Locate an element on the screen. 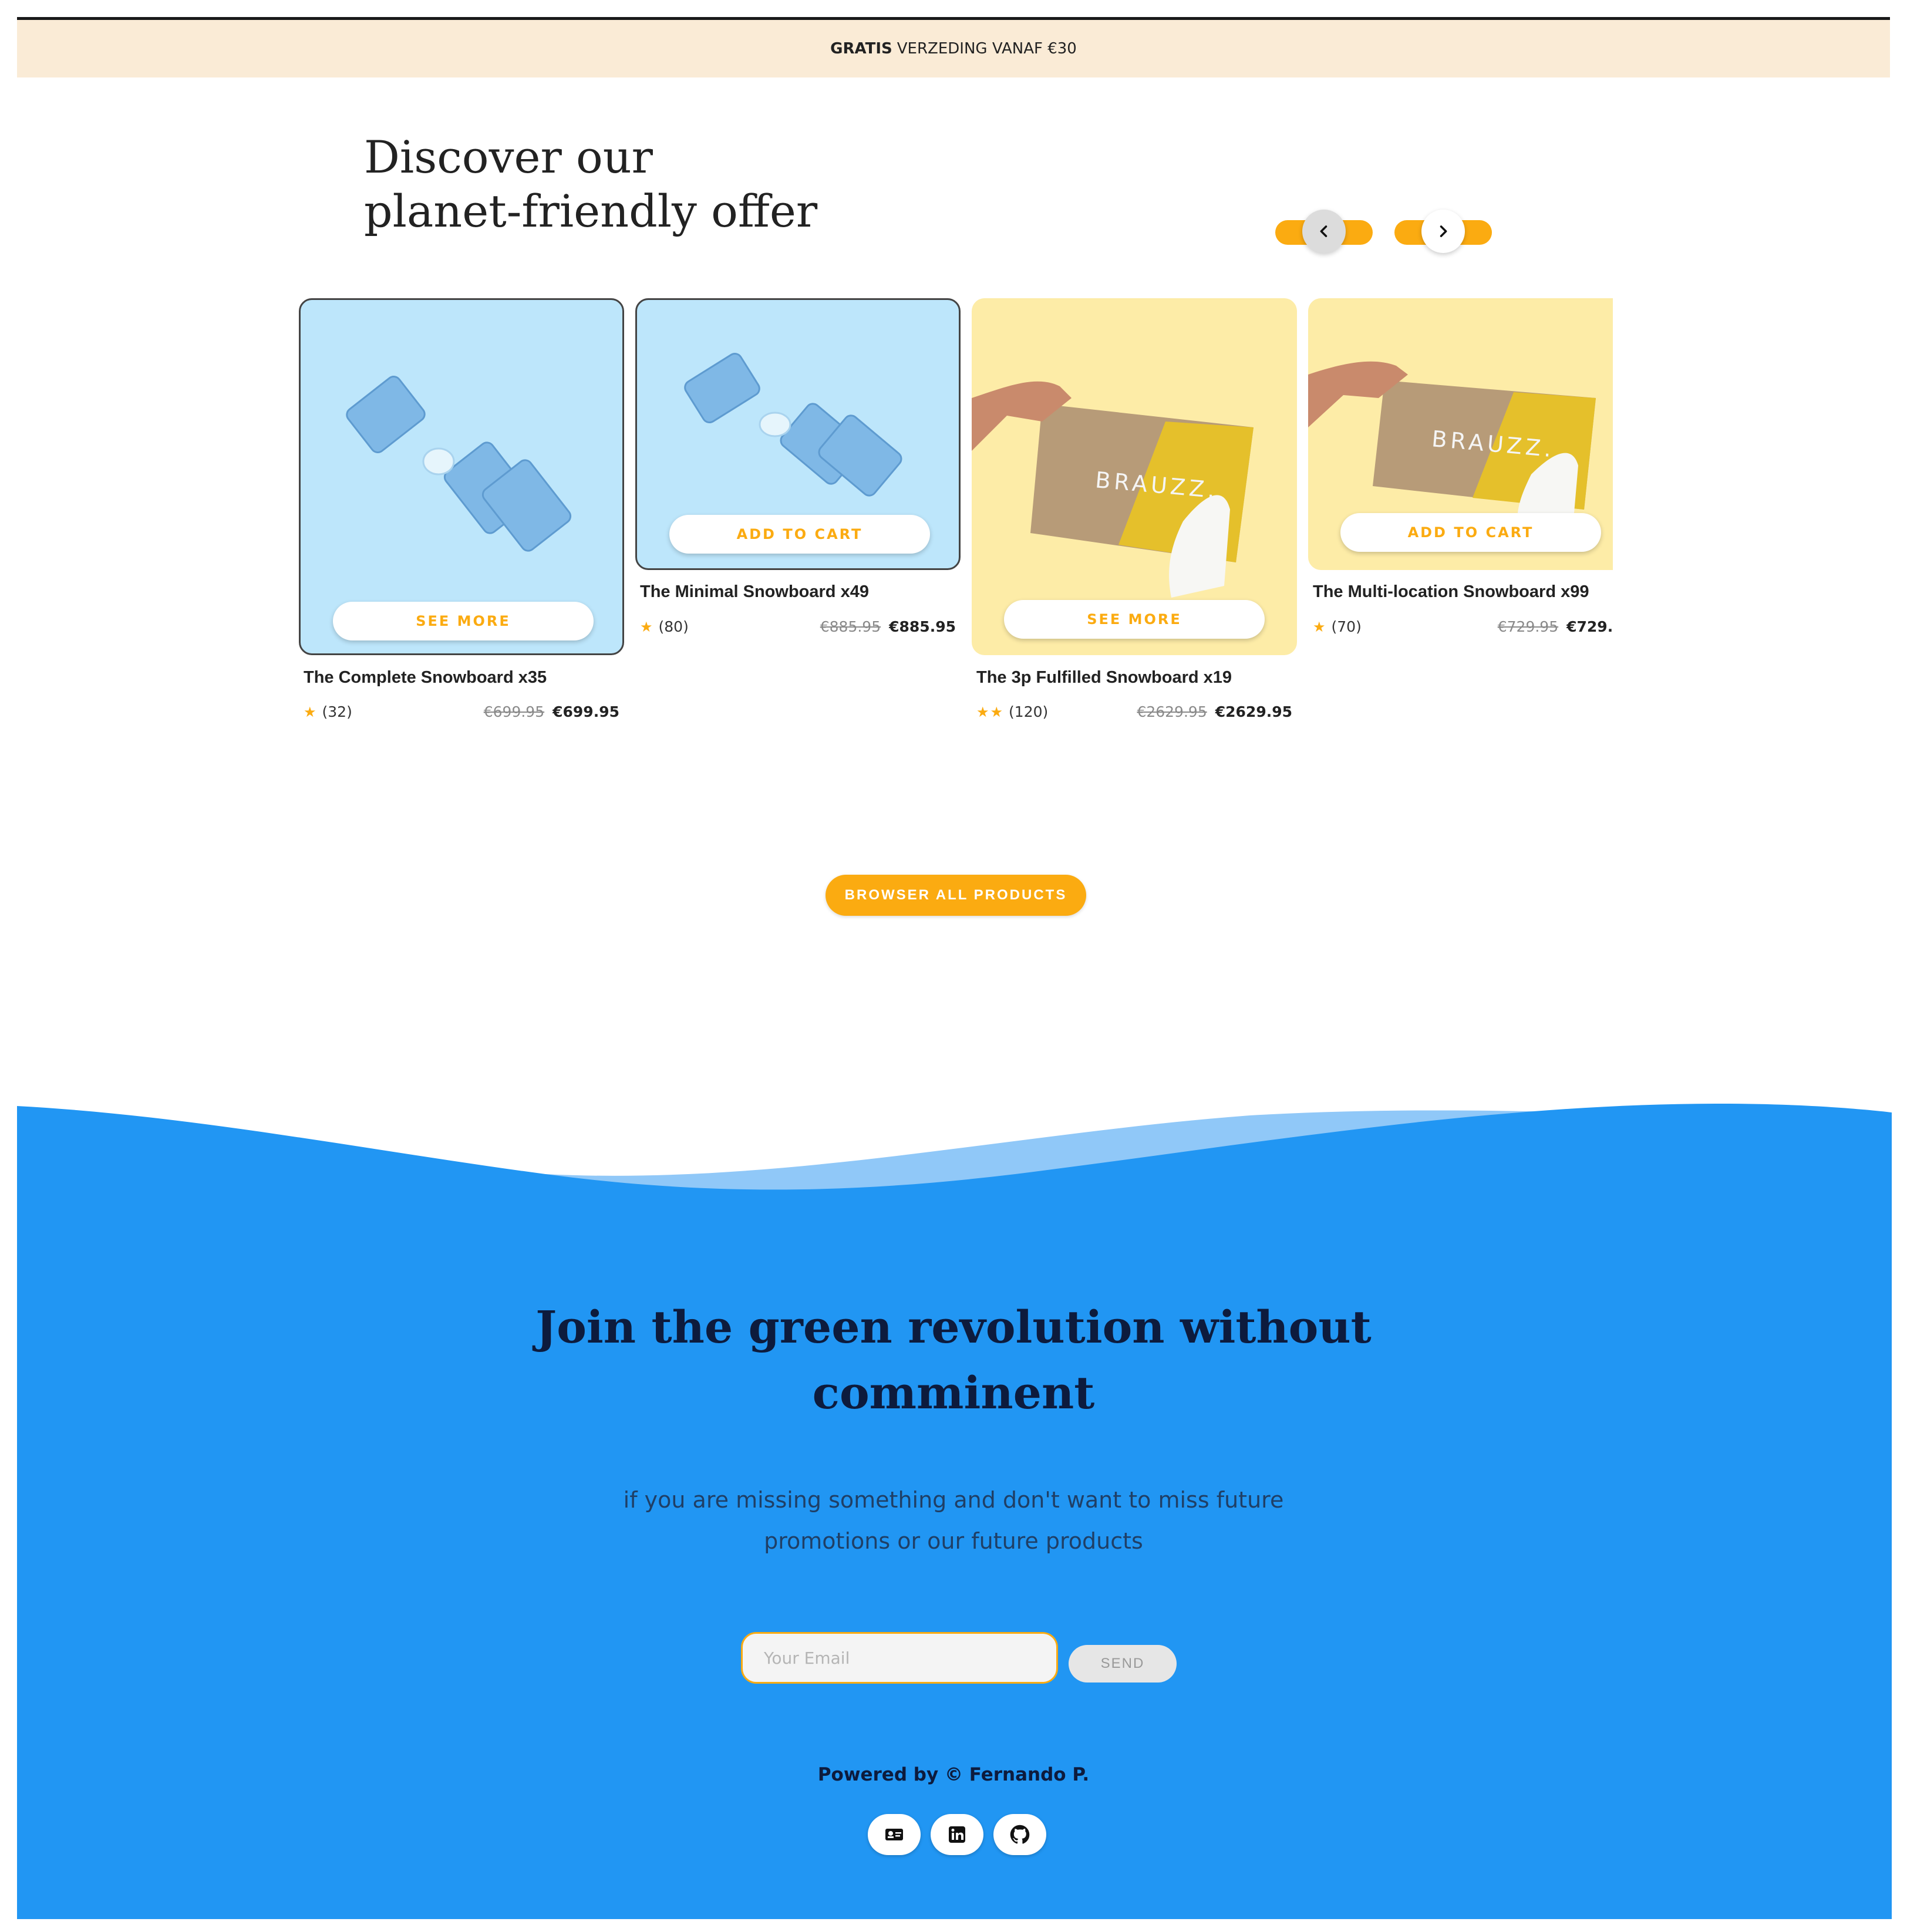  product-image: BRAUZZ. ADD TO CART is located at coordinates (1460, 434).